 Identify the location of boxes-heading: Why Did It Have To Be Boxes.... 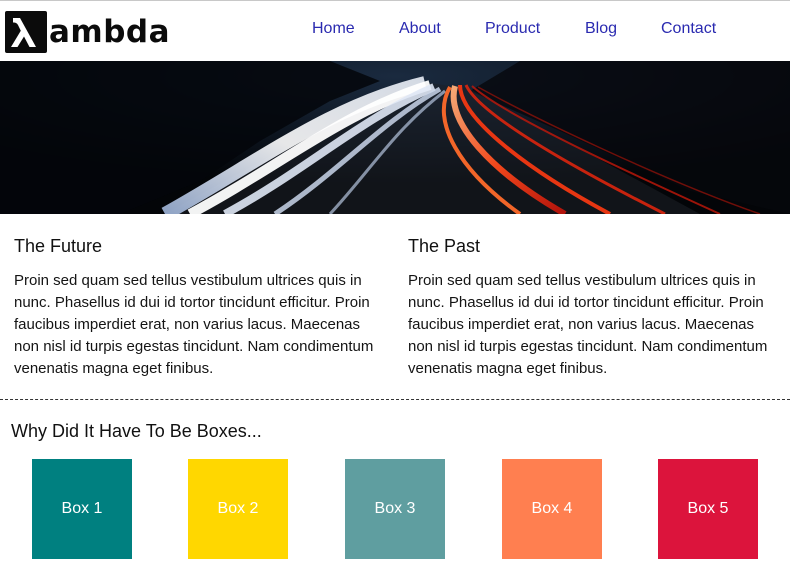
(136, 431).